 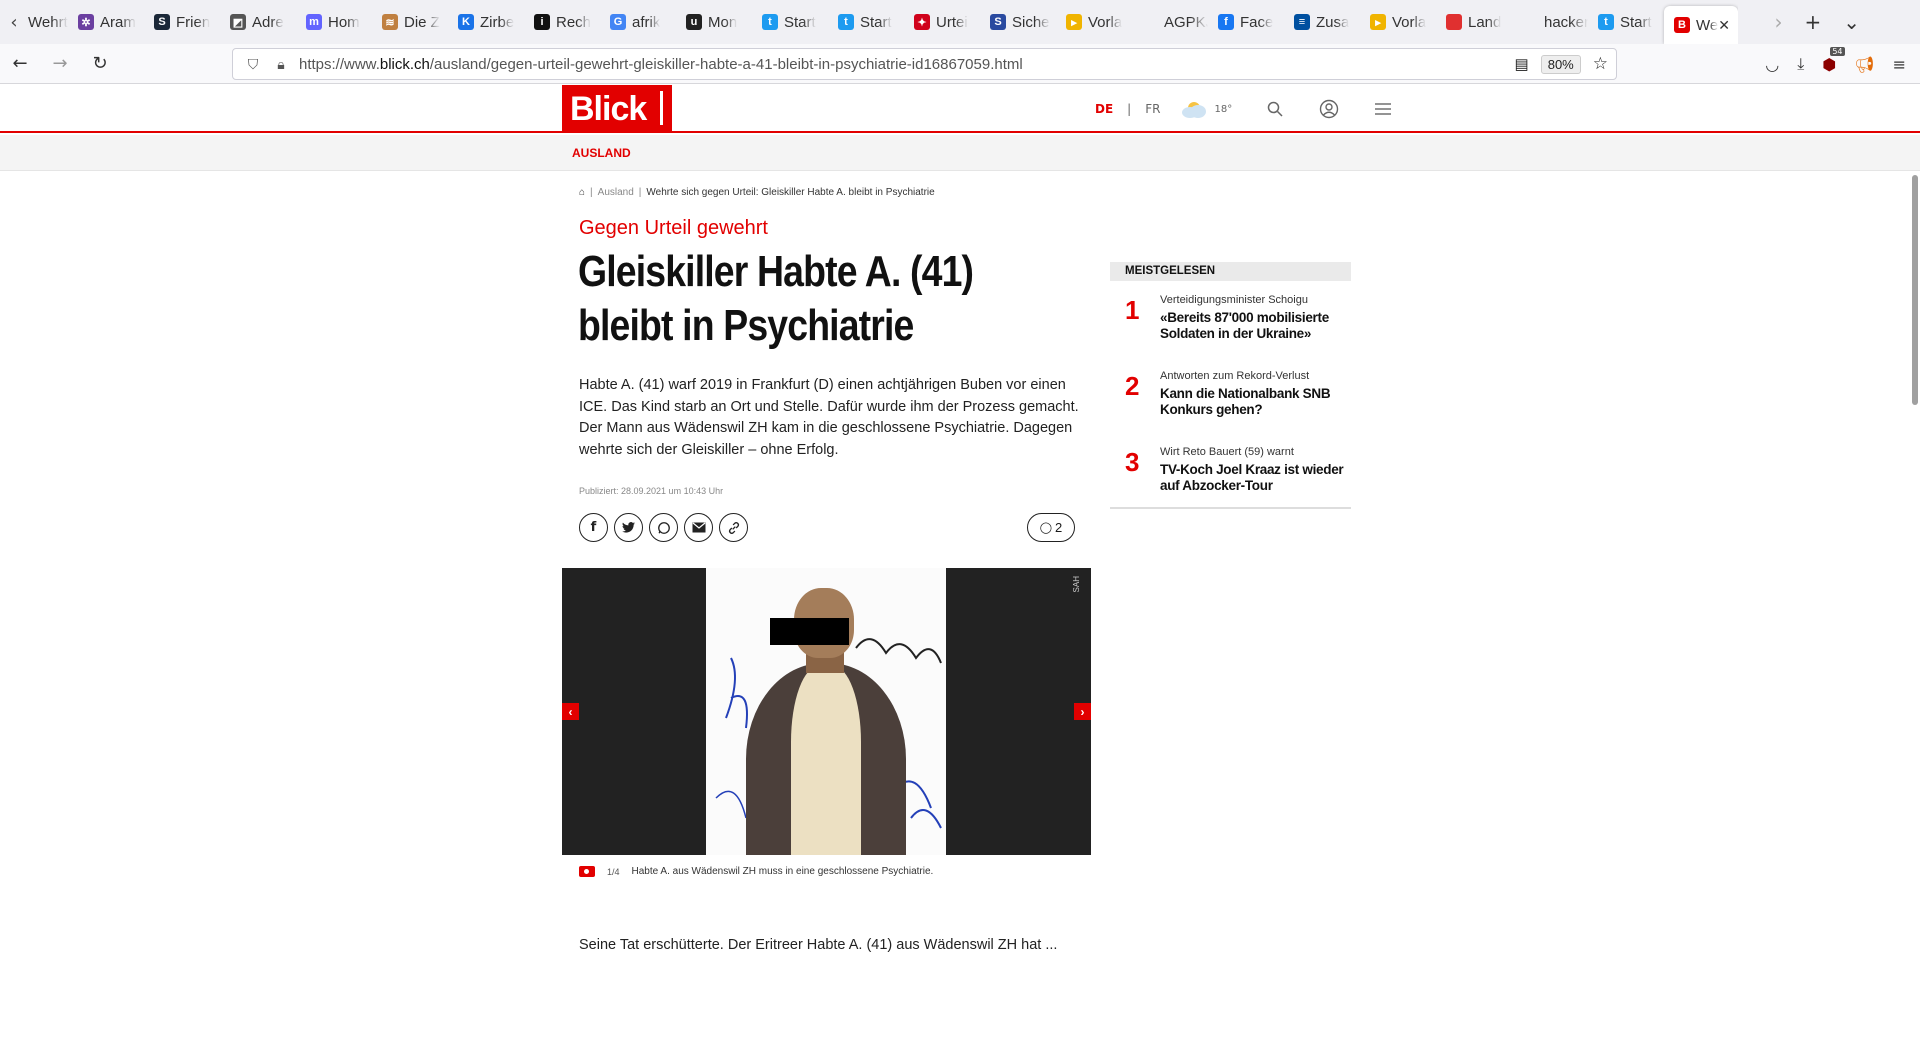 I want to click on comment-count: 2, so click(x=1059, y=527).